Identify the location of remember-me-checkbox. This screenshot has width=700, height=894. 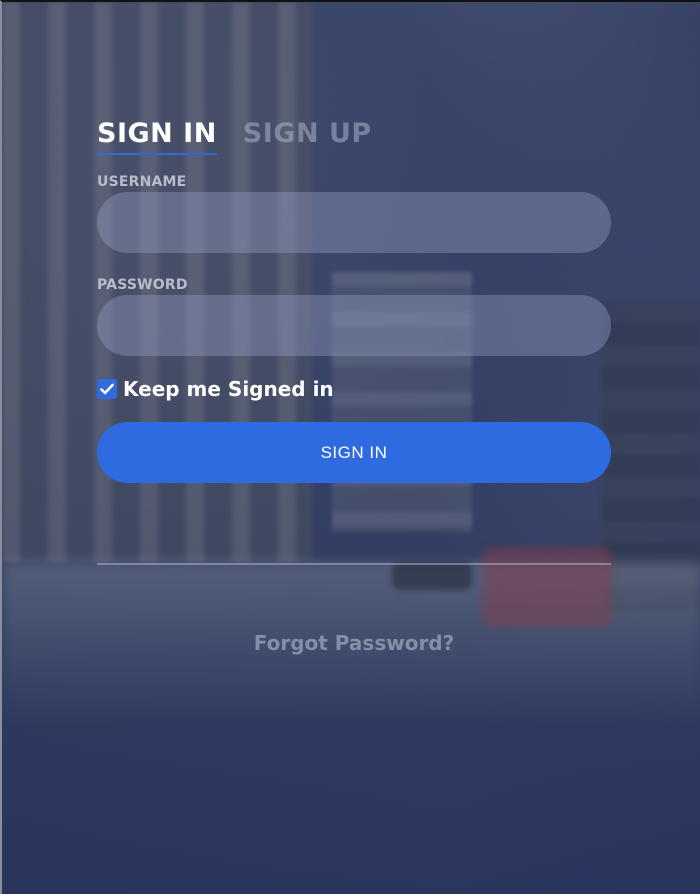
(107, 389).